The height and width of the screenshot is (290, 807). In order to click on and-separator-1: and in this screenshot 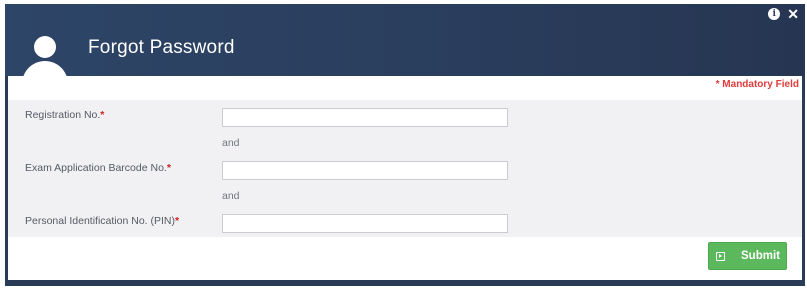, I will do `click(231, 143)`.